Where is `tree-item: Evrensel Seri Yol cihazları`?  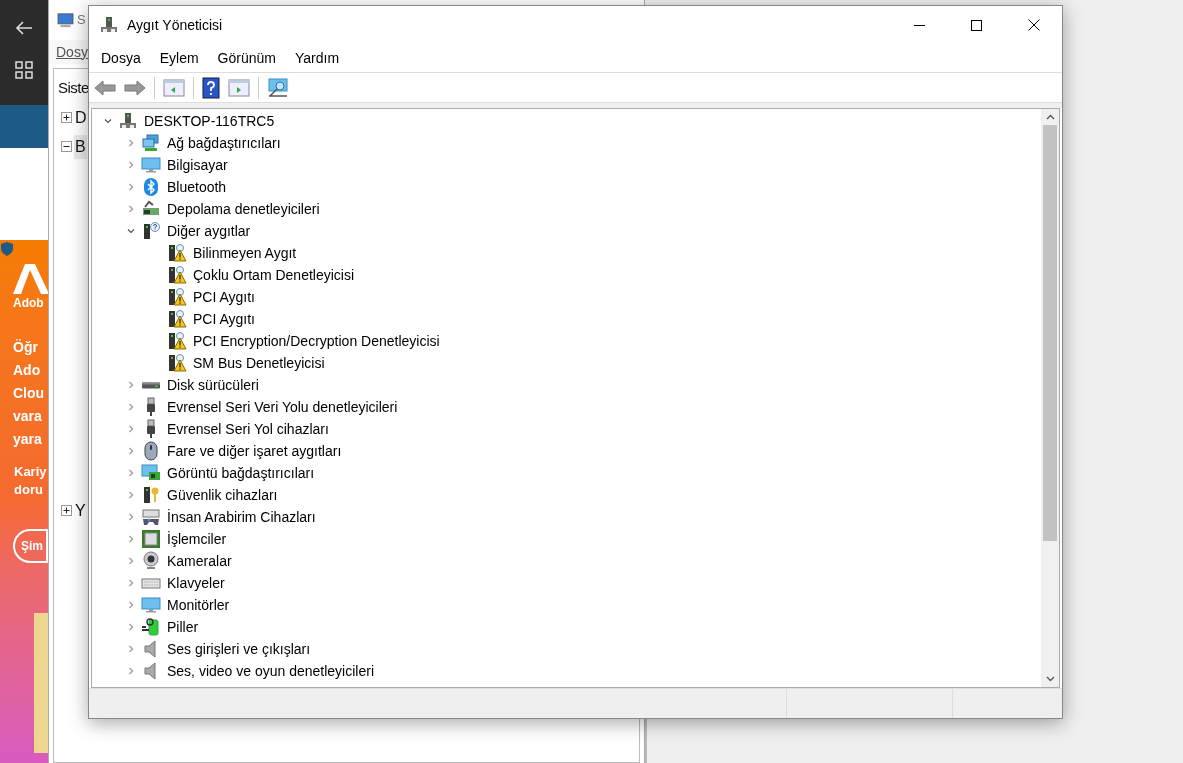
tree-item: Evrensel Seri Yol cihazları is located at coordinates (248, 429).